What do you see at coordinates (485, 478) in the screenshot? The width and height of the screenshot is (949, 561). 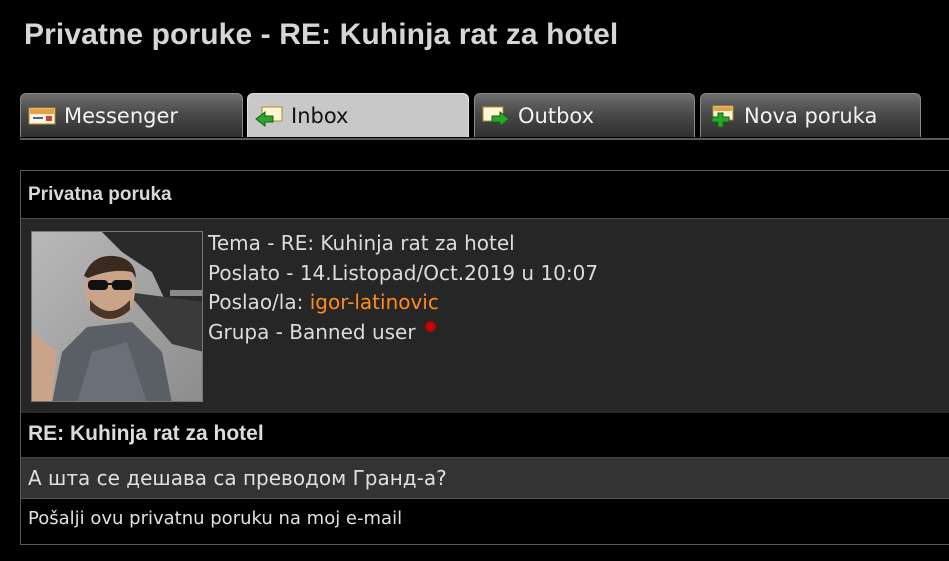 I see `message-body: А шта се дешава са преводом Гранд-а?` at bounding box center [485, 478].